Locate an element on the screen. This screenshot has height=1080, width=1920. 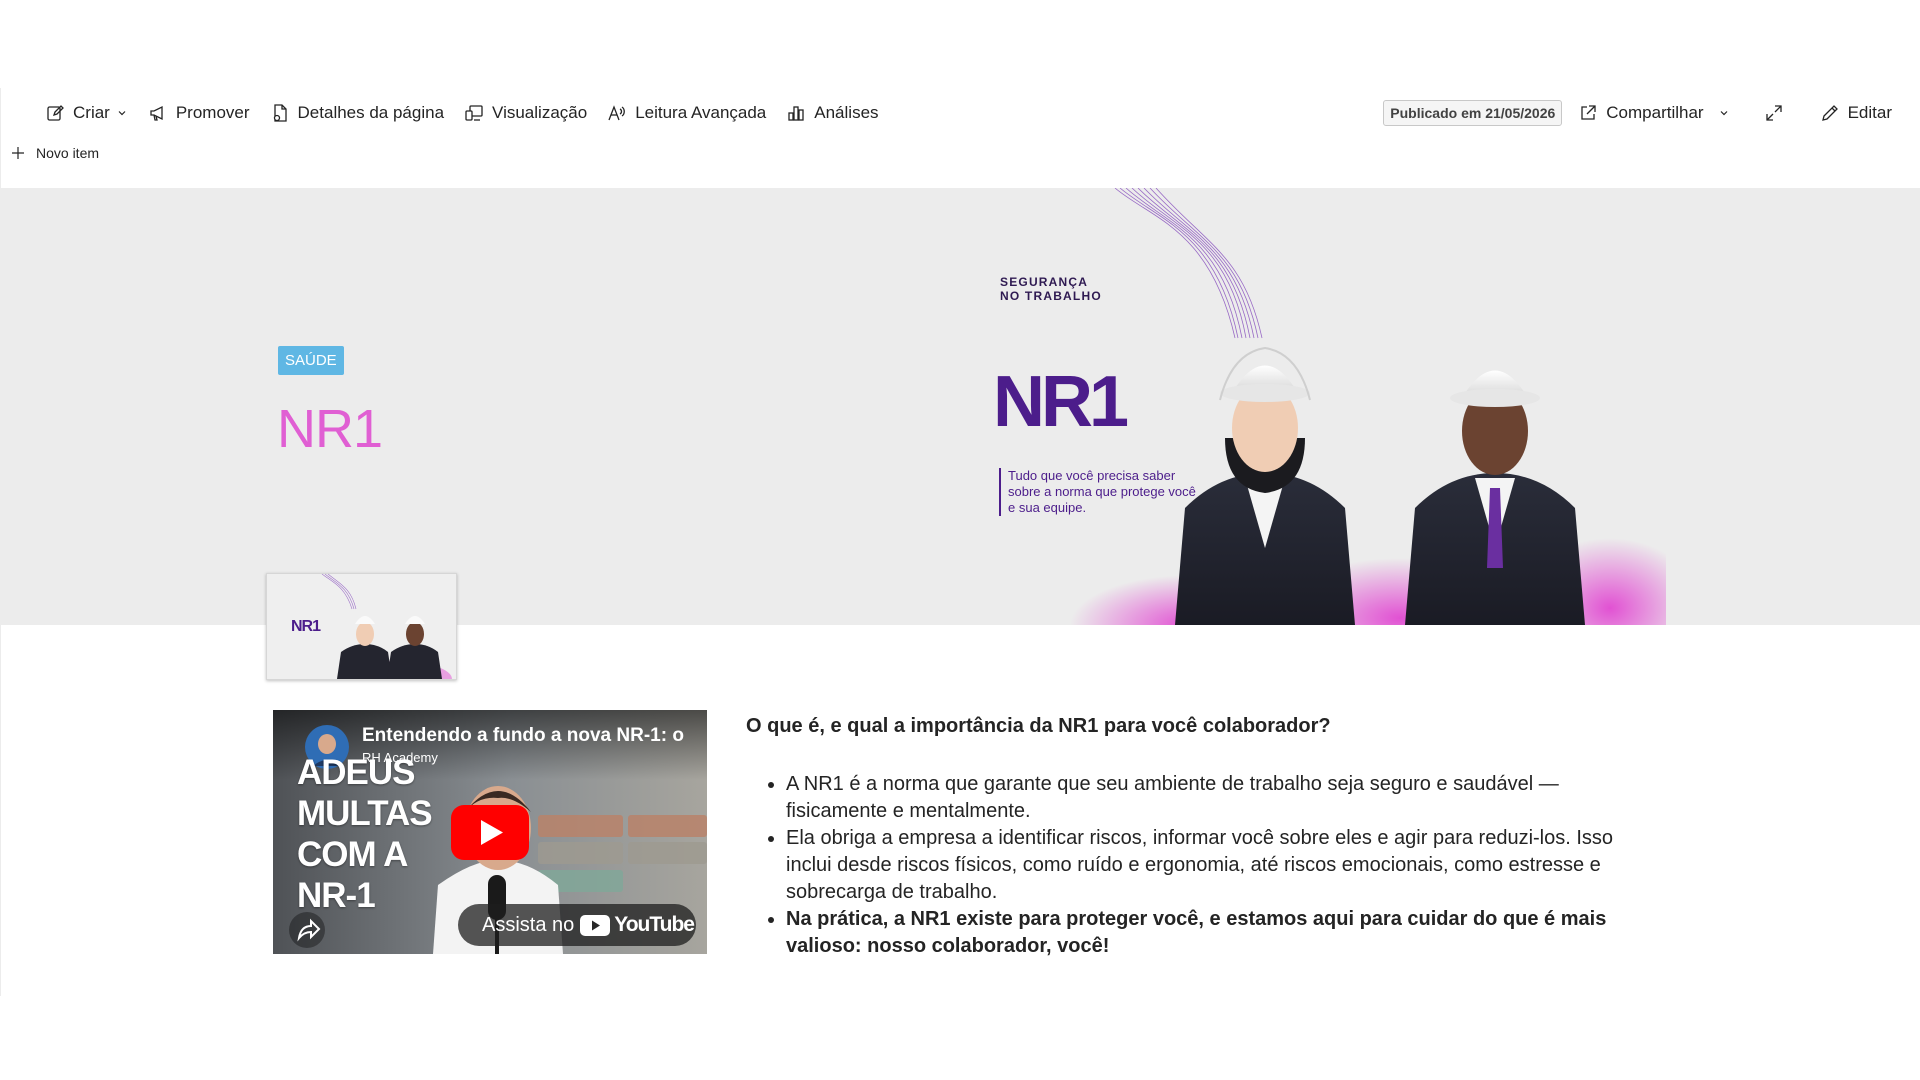
detalhes-label: Detalhes da página is located at coordinates (371, 112).